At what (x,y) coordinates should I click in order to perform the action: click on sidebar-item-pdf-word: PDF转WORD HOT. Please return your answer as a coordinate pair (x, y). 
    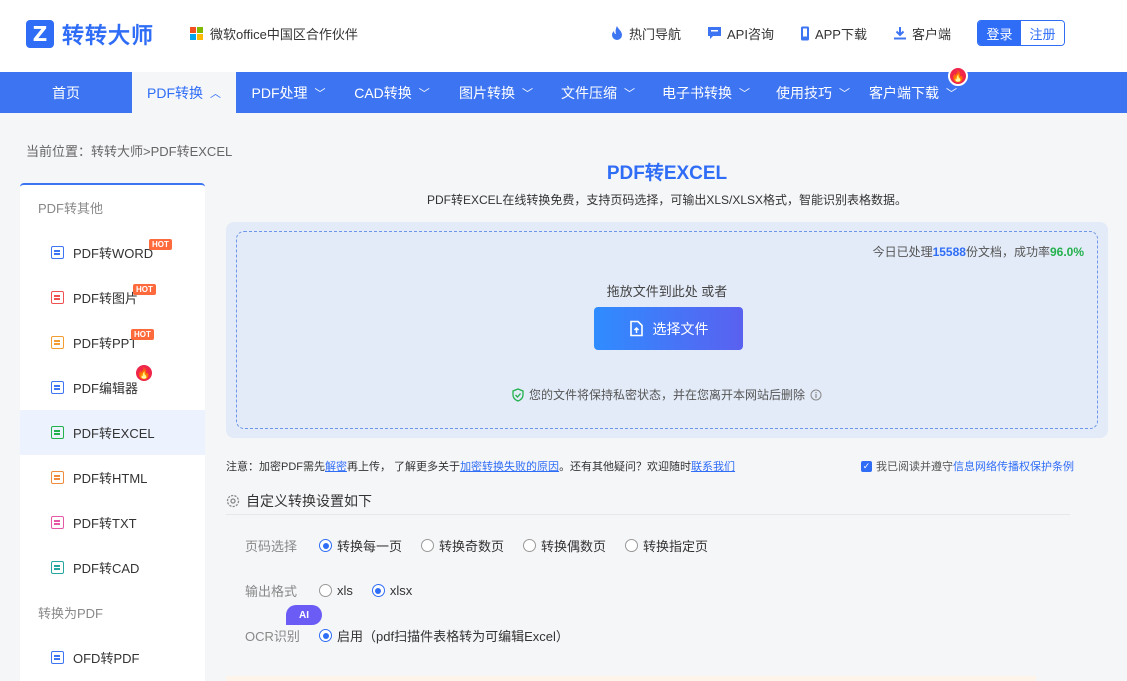
    Looking at the image, I should click on (112, 252).